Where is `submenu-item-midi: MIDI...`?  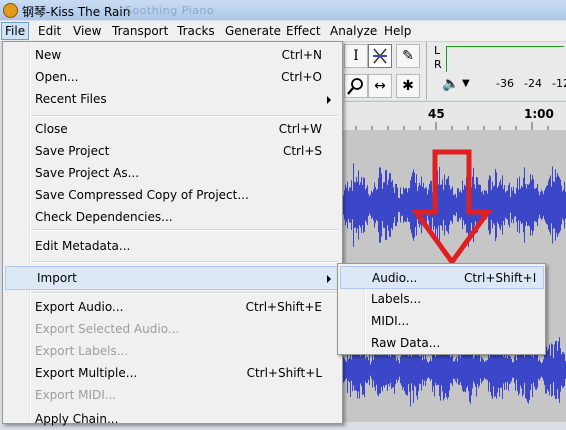 submenu-item-midi: MIDI... is located at coordinates (441, 320).